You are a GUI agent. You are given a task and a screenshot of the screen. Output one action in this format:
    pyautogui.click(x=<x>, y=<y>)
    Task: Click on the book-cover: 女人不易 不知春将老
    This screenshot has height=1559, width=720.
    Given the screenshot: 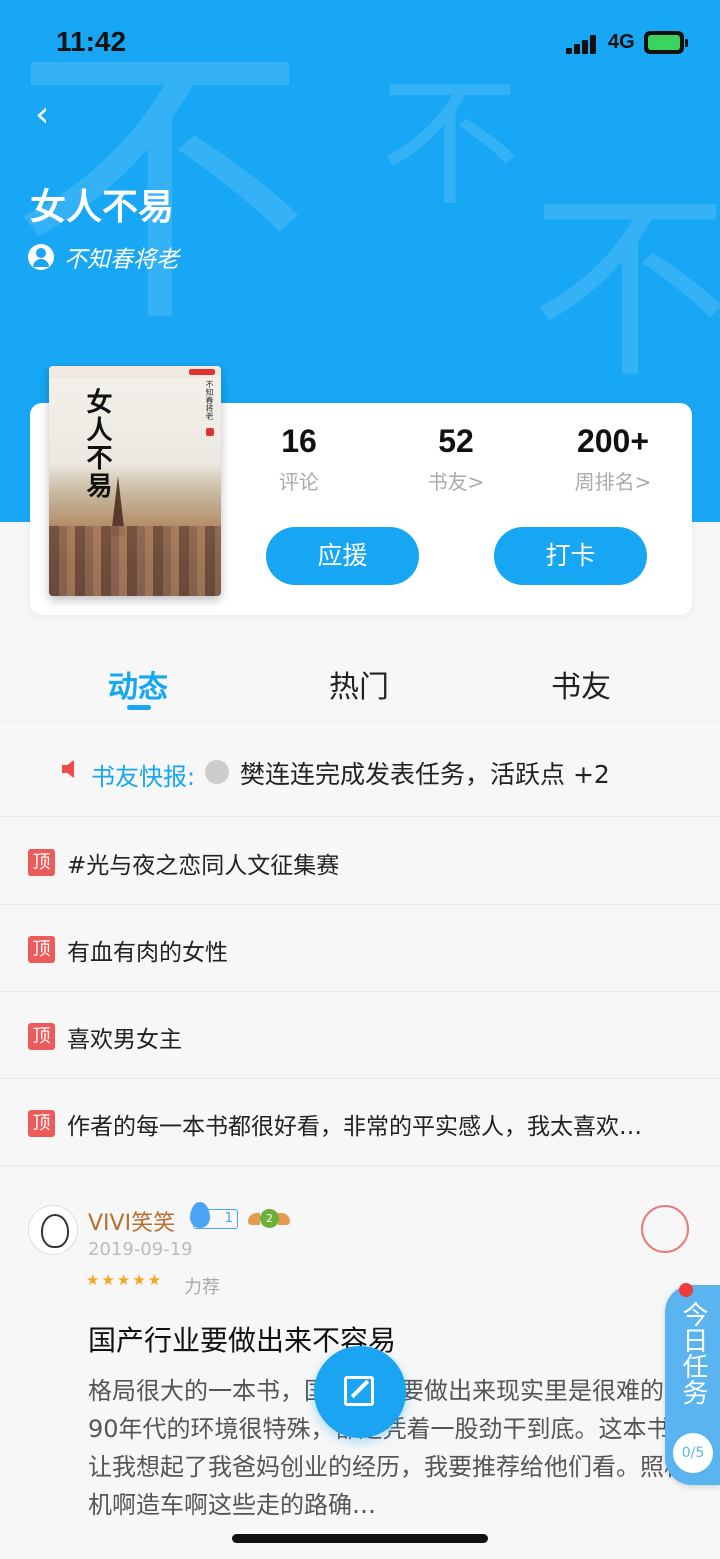 What is the action you would take?
    pyautogui.click(x=135, y=481)
    